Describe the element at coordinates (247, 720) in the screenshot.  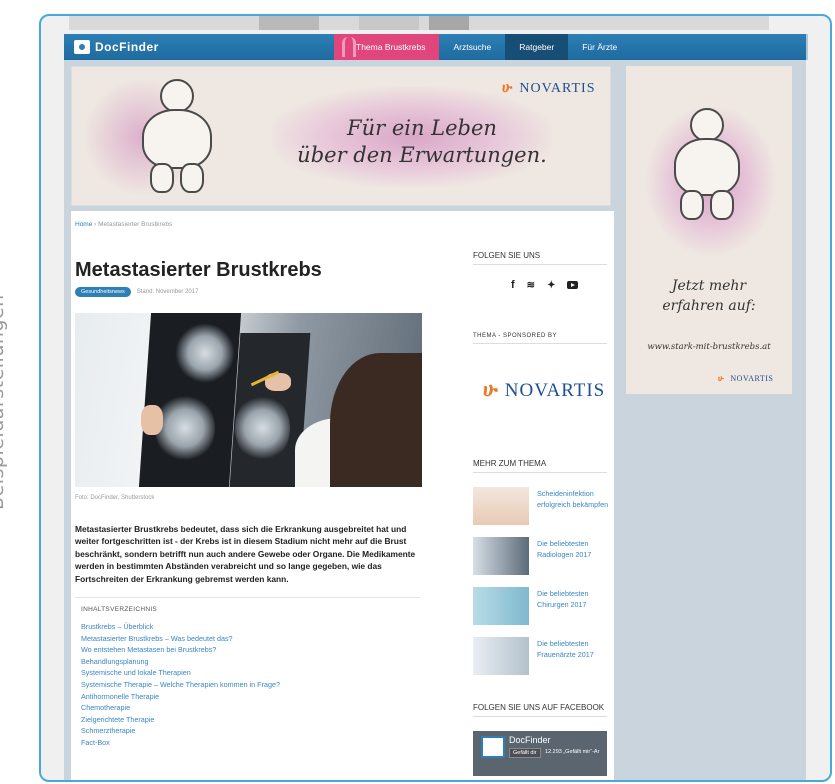
I see `toc-link: Zielgerichtete Therapie` at that location.